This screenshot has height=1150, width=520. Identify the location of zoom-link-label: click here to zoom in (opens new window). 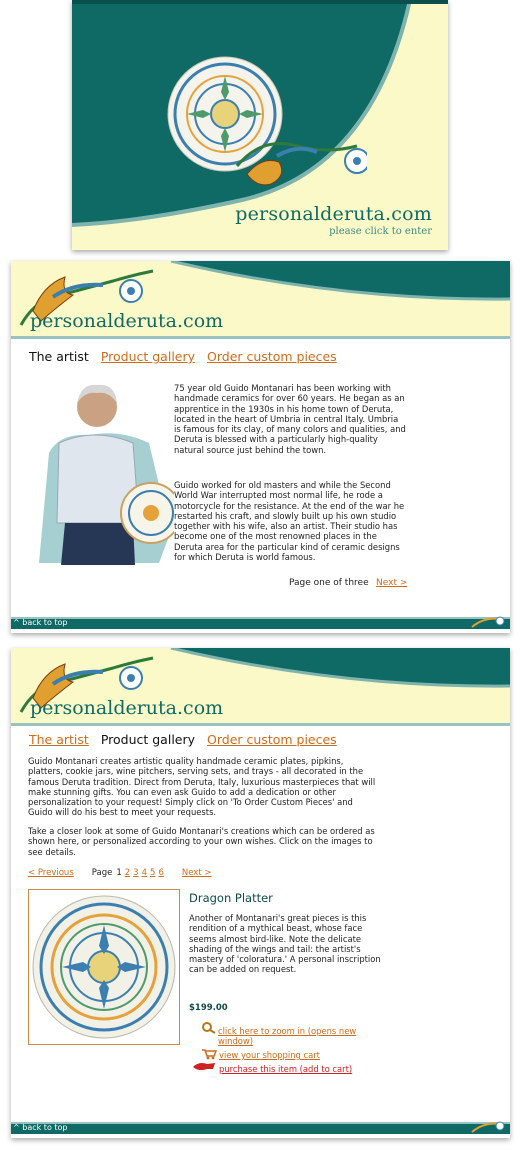
(287, 1036).